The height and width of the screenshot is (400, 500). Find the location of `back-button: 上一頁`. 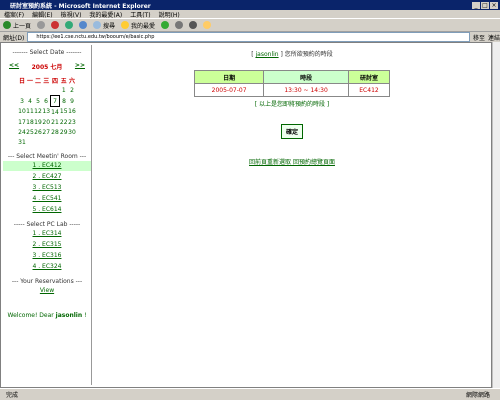

back-button: 上一頁 is located at coordinates (17, 25).